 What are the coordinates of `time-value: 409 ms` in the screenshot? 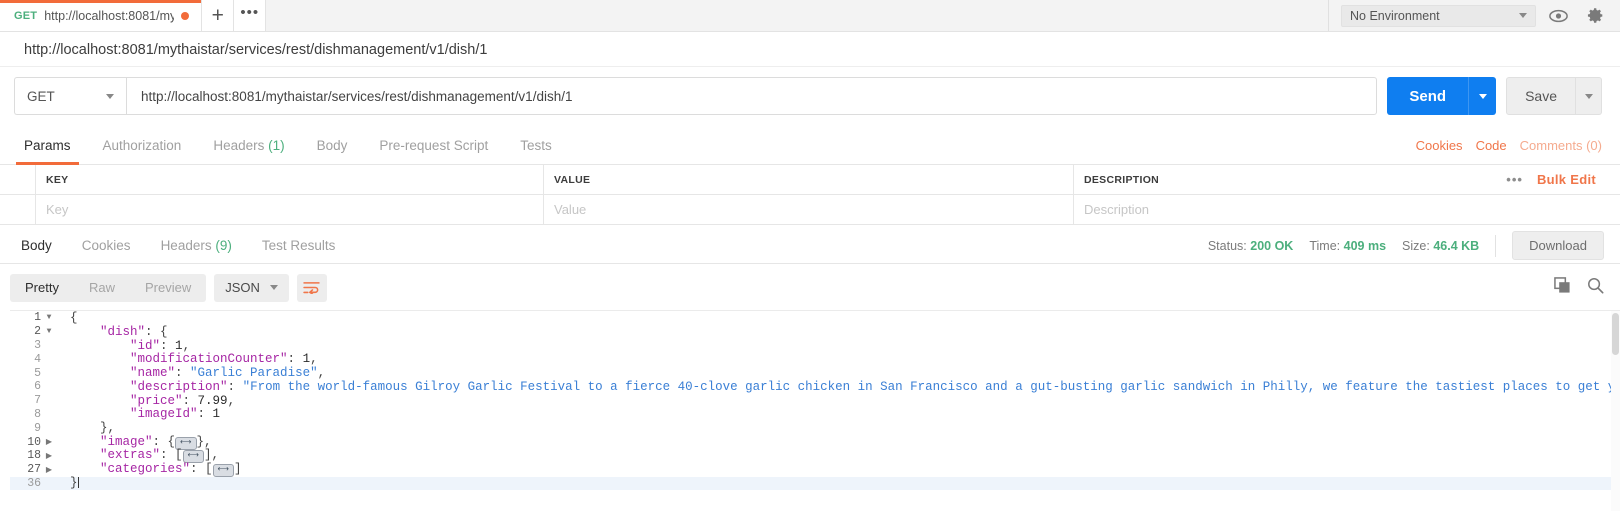 It's located at (1365, 245).